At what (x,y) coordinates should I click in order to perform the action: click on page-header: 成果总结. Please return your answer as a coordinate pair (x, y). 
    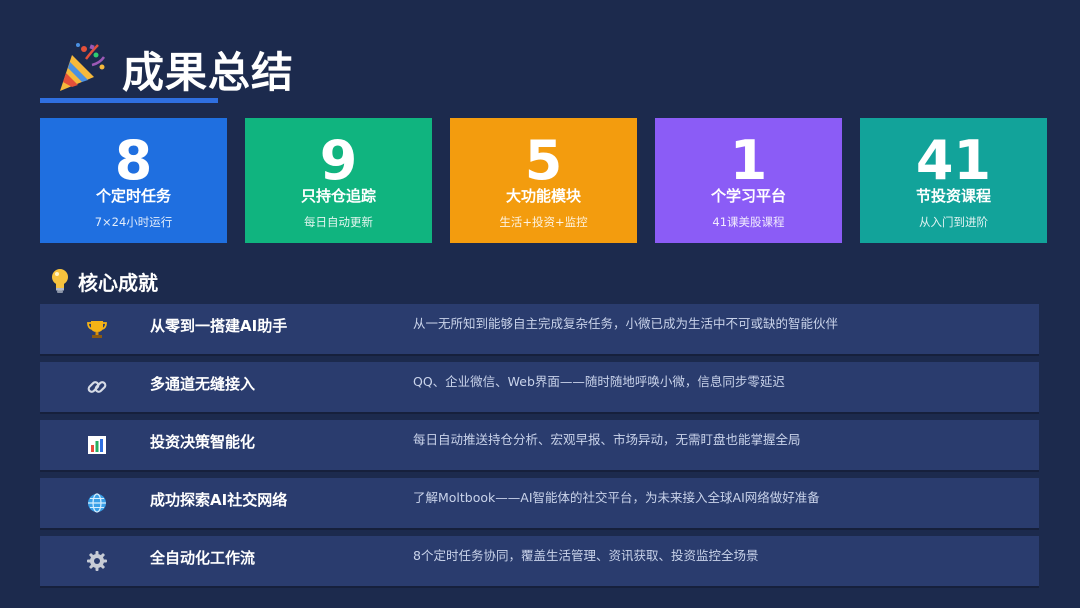
    Looking at the image, I should click on (173, 69).